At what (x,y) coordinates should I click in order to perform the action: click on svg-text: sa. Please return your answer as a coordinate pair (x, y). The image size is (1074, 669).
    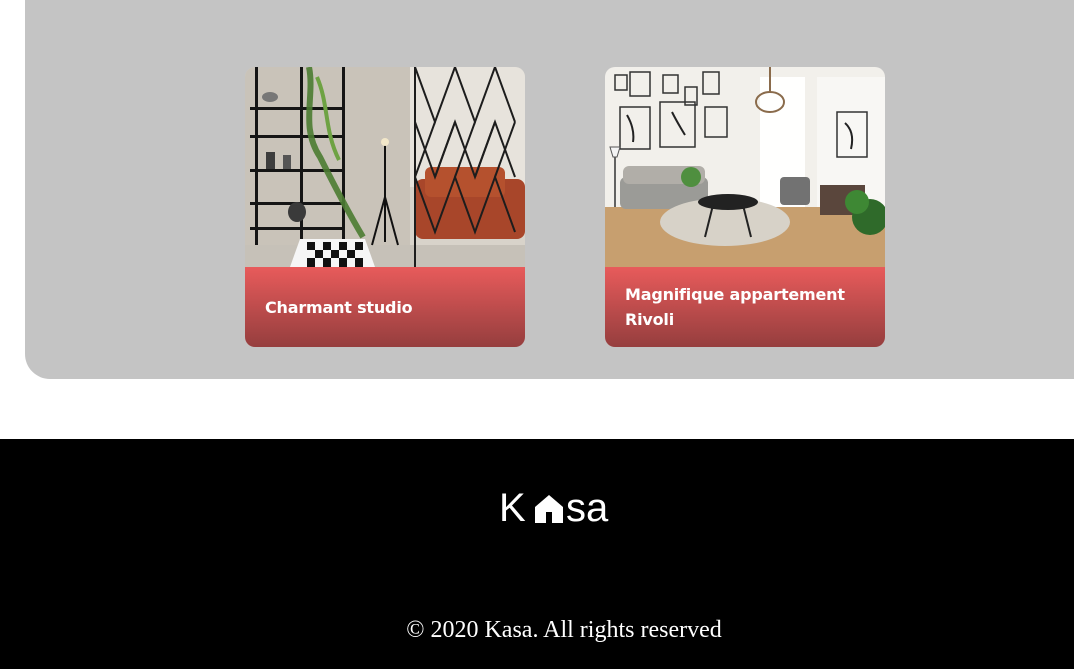
    Looking at the image, I should click on (587, 506).